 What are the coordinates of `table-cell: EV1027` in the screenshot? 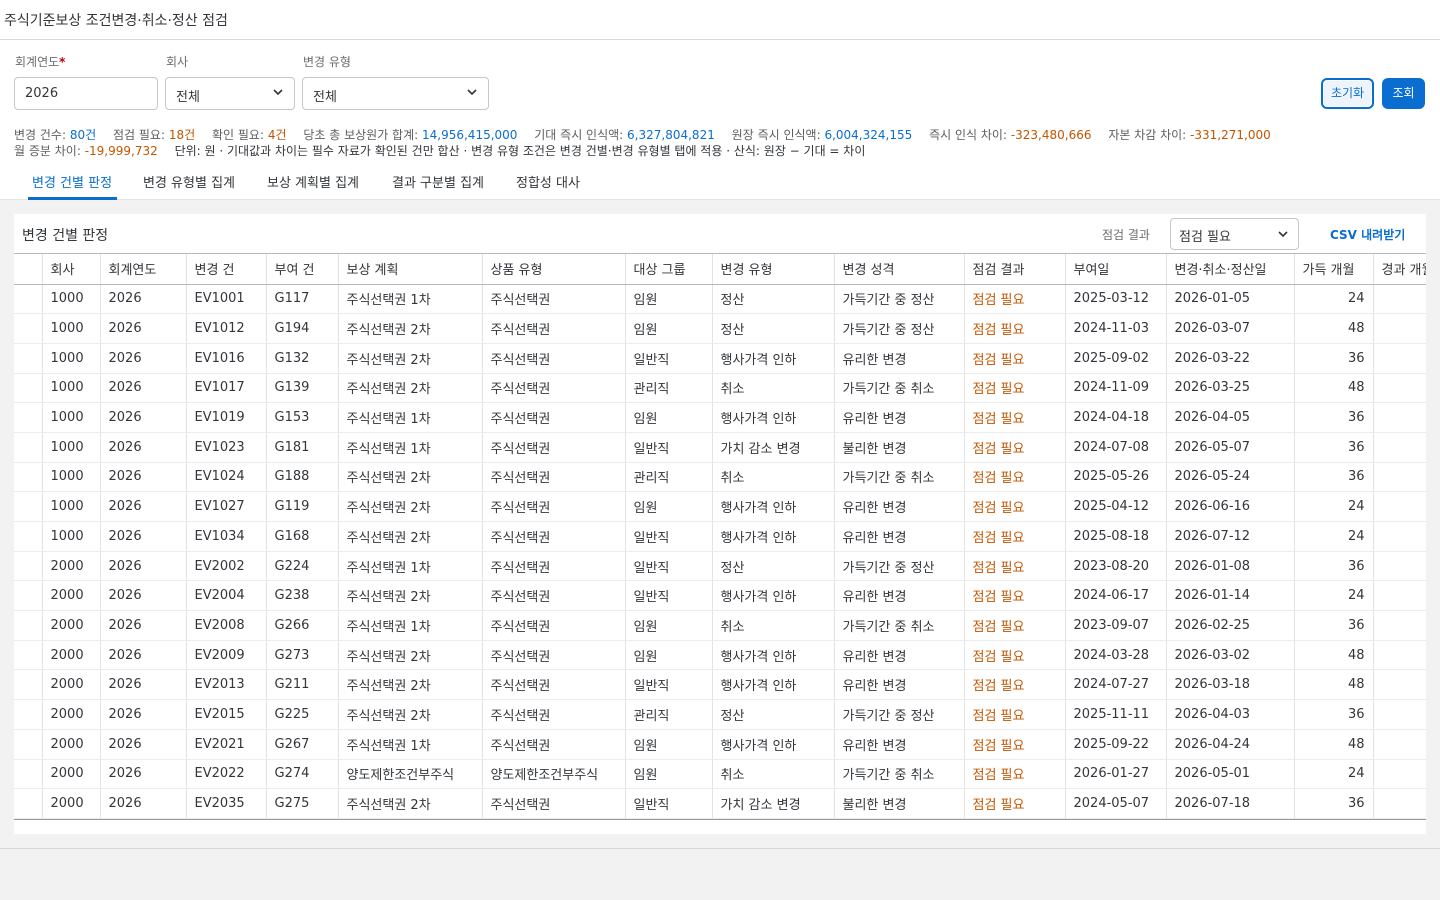 It's located at (226, 506).